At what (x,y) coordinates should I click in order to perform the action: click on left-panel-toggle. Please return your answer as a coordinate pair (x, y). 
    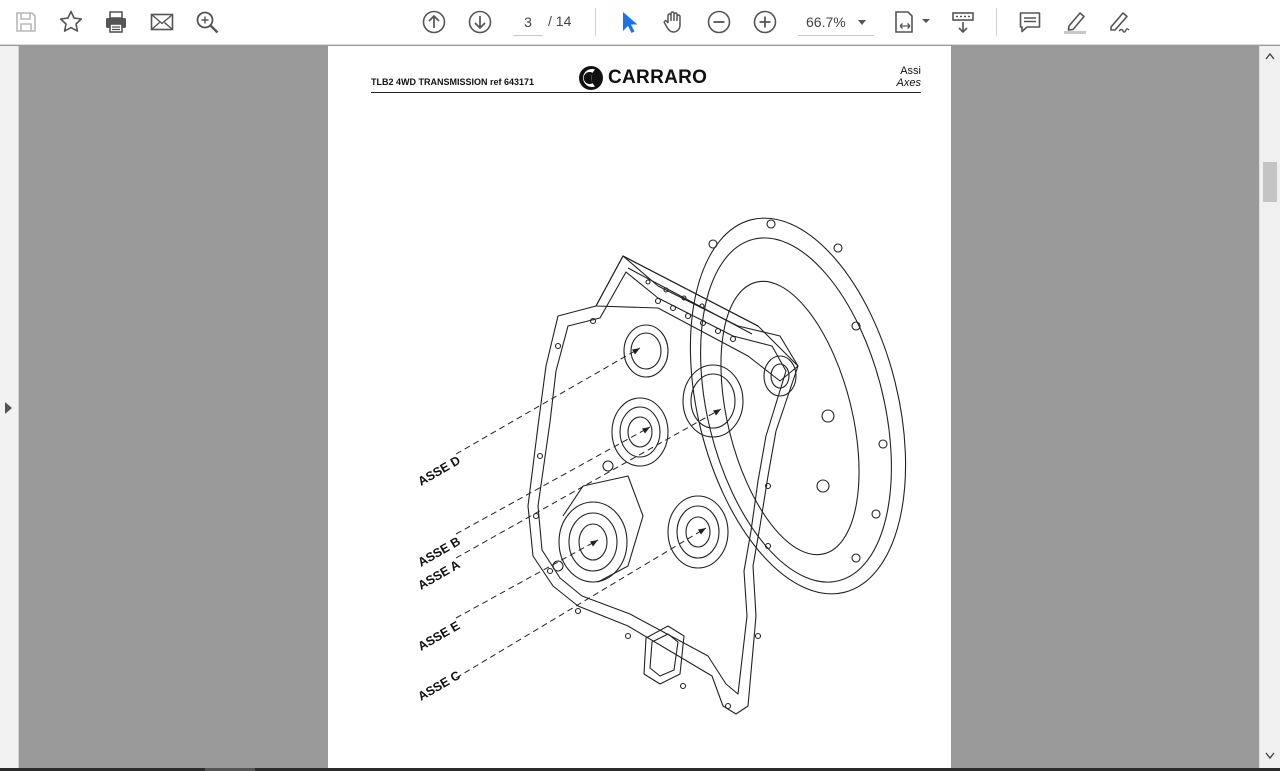
    Looking at the image, I should click on (9, 407).